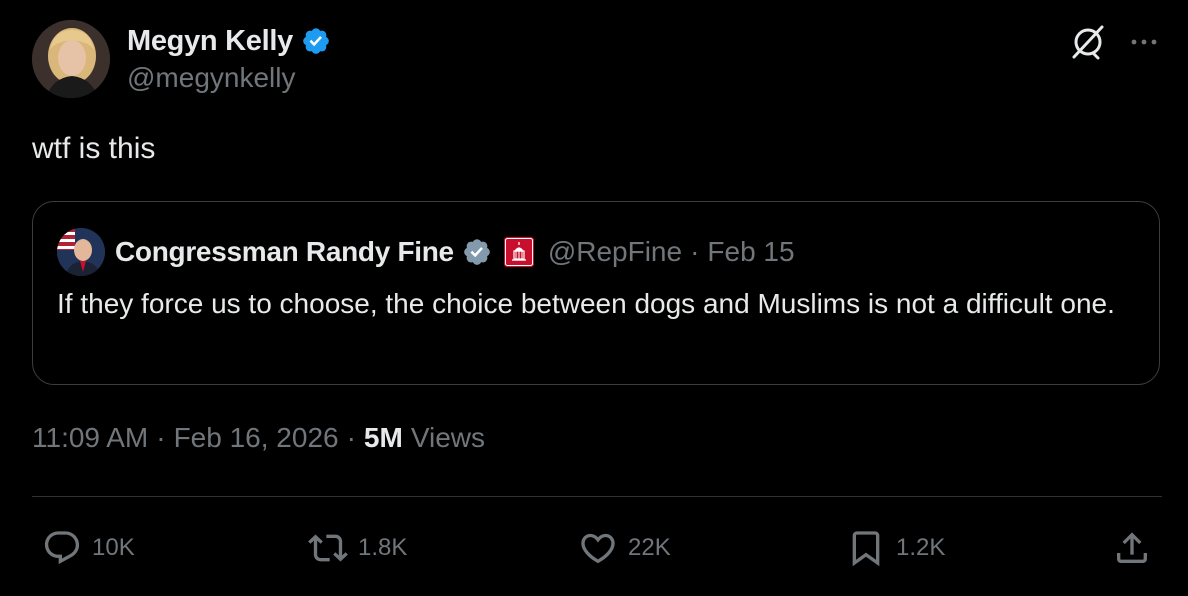 The height and width of the screenshot is (596, 1188). What do you see at coordinates (866, 549) in the screenshot?
I see `bookmark-icon` at bounding box center [866, 549].